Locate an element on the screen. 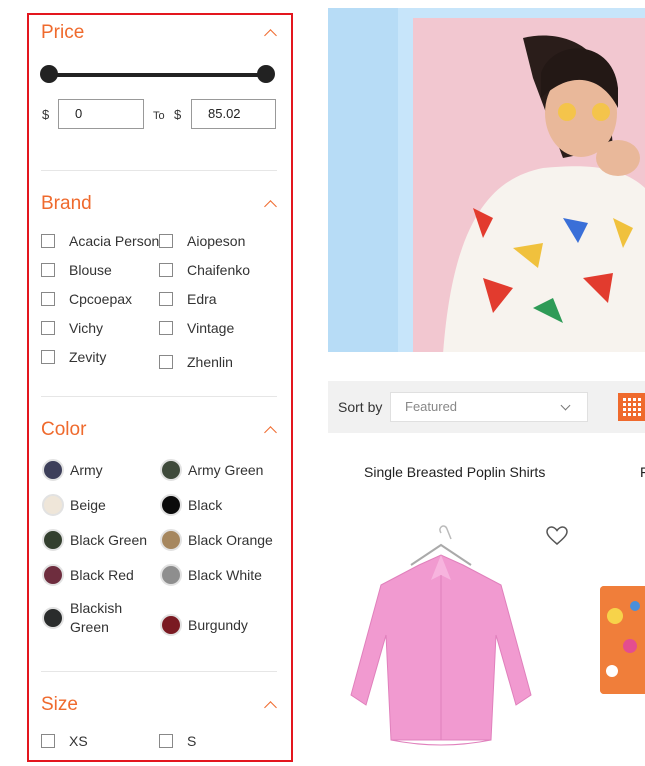  color-option: Black is located at coordinates (191, 505).